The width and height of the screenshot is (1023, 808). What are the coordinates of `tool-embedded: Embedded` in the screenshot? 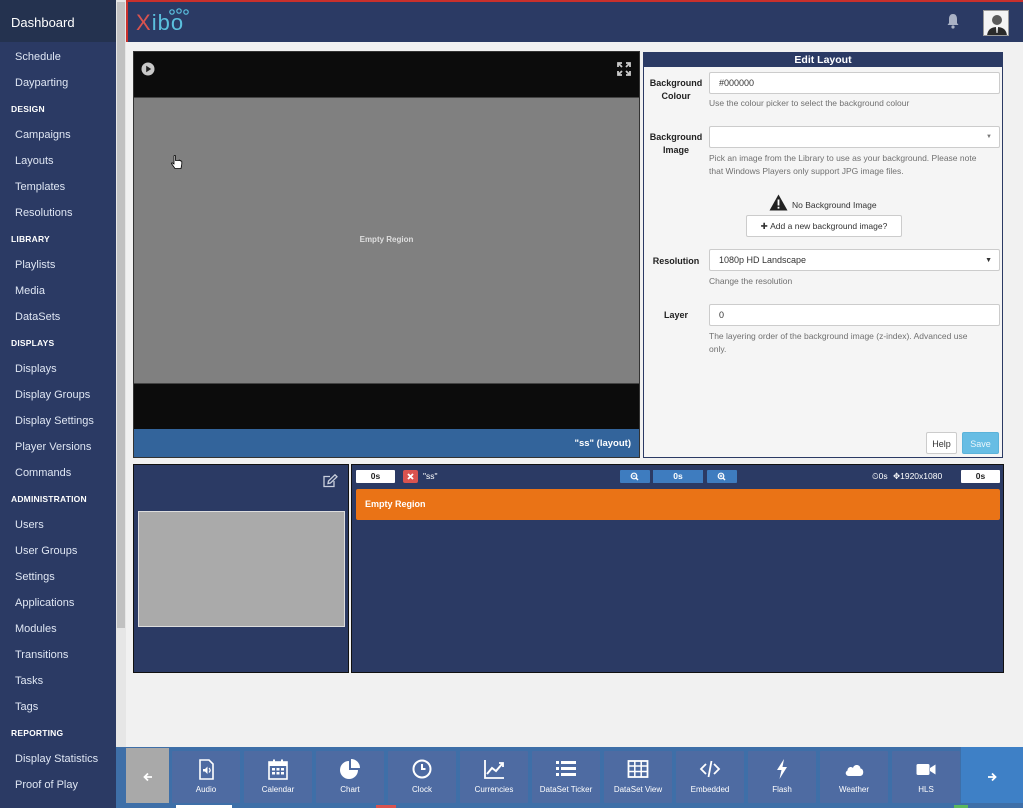 It's located at (710, 777).